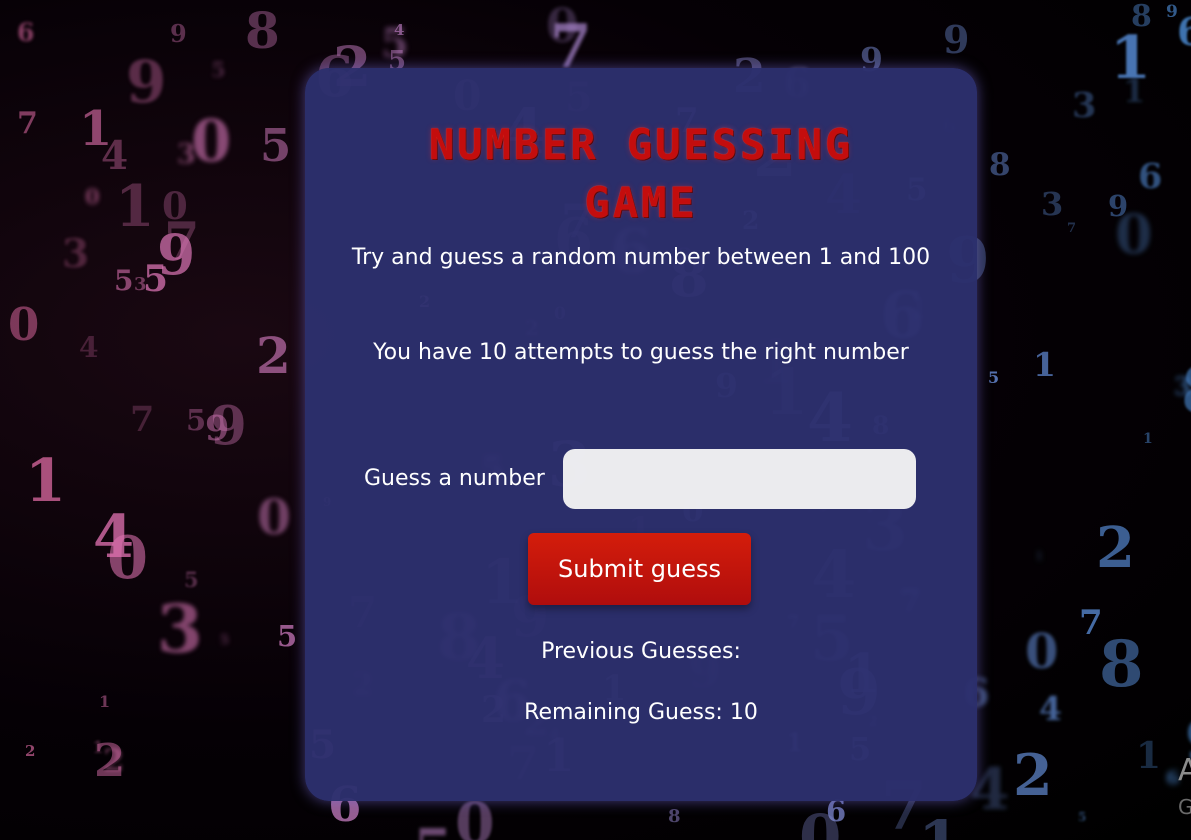 The width and height of the screenshot is (1191, 840). What do you see at coordinates (739, 479) in the screenshot?
I see `guess-input` at bounding box center [739, 479].